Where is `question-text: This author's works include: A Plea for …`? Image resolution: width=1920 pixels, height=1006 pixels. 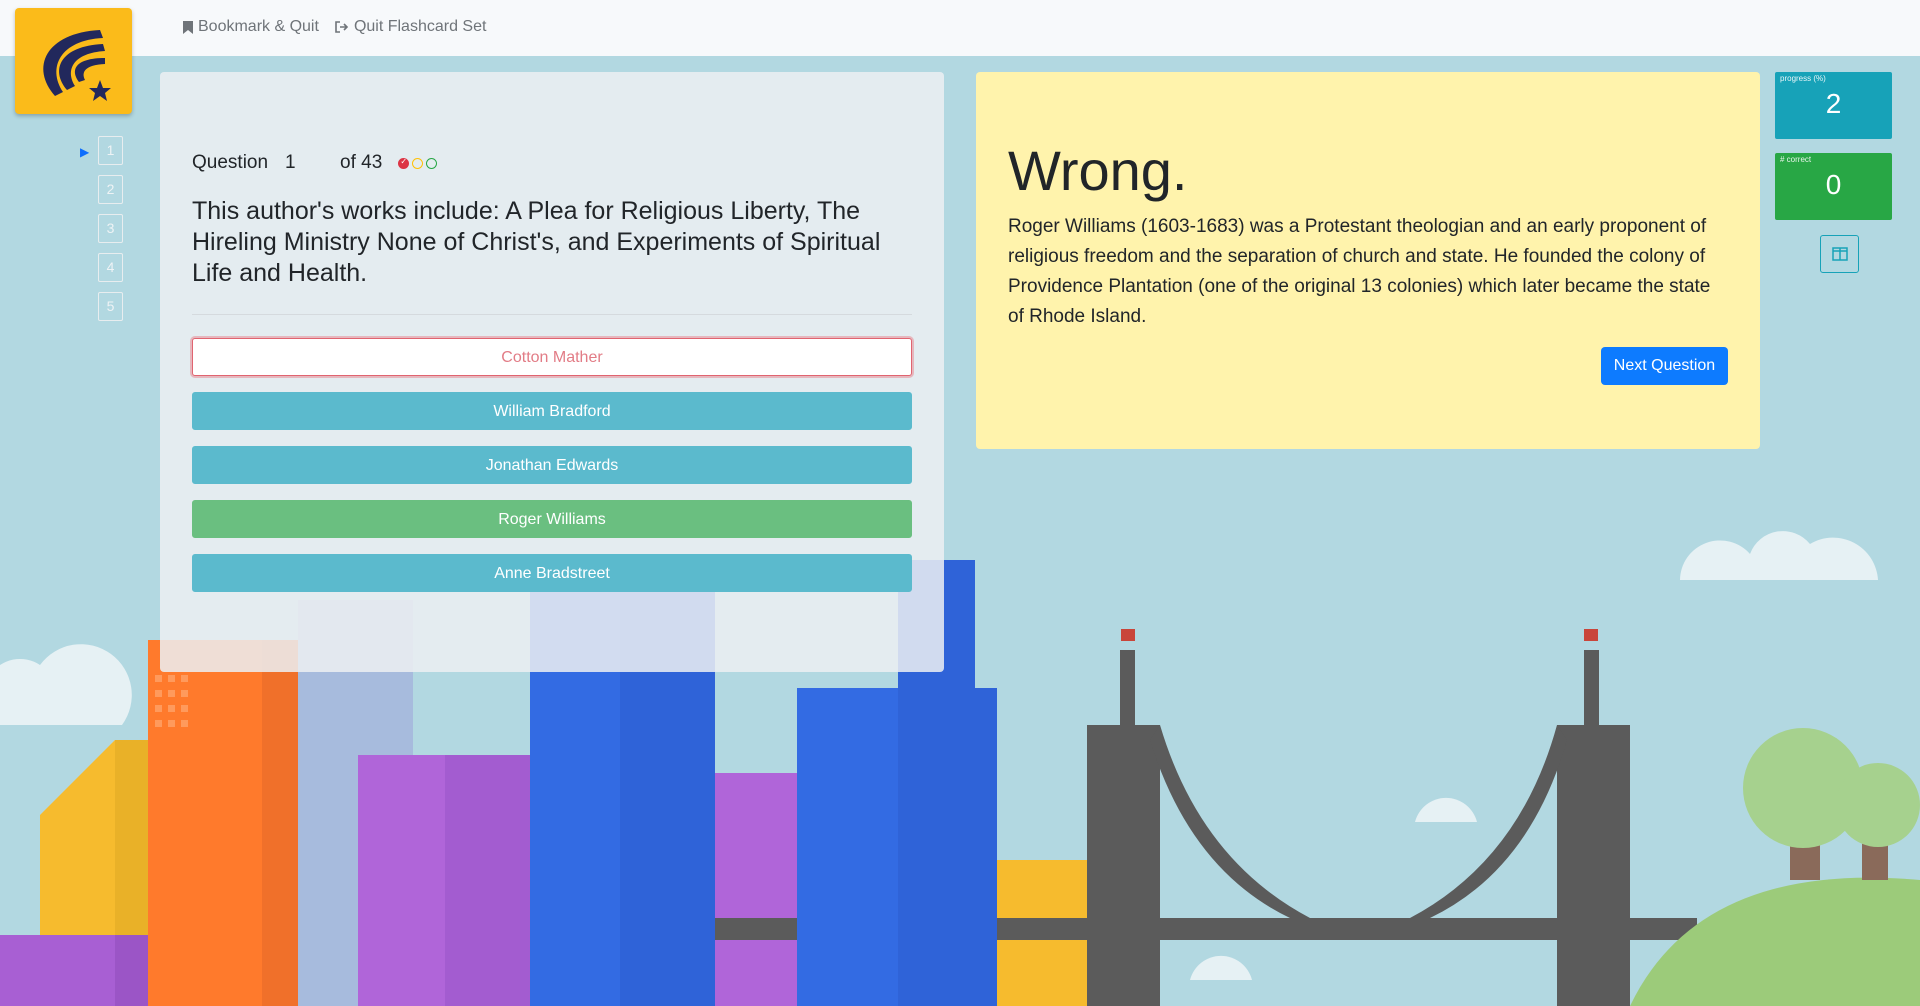
question-text: This author's works include: A Plea for … is located at coordinates (536, 242).